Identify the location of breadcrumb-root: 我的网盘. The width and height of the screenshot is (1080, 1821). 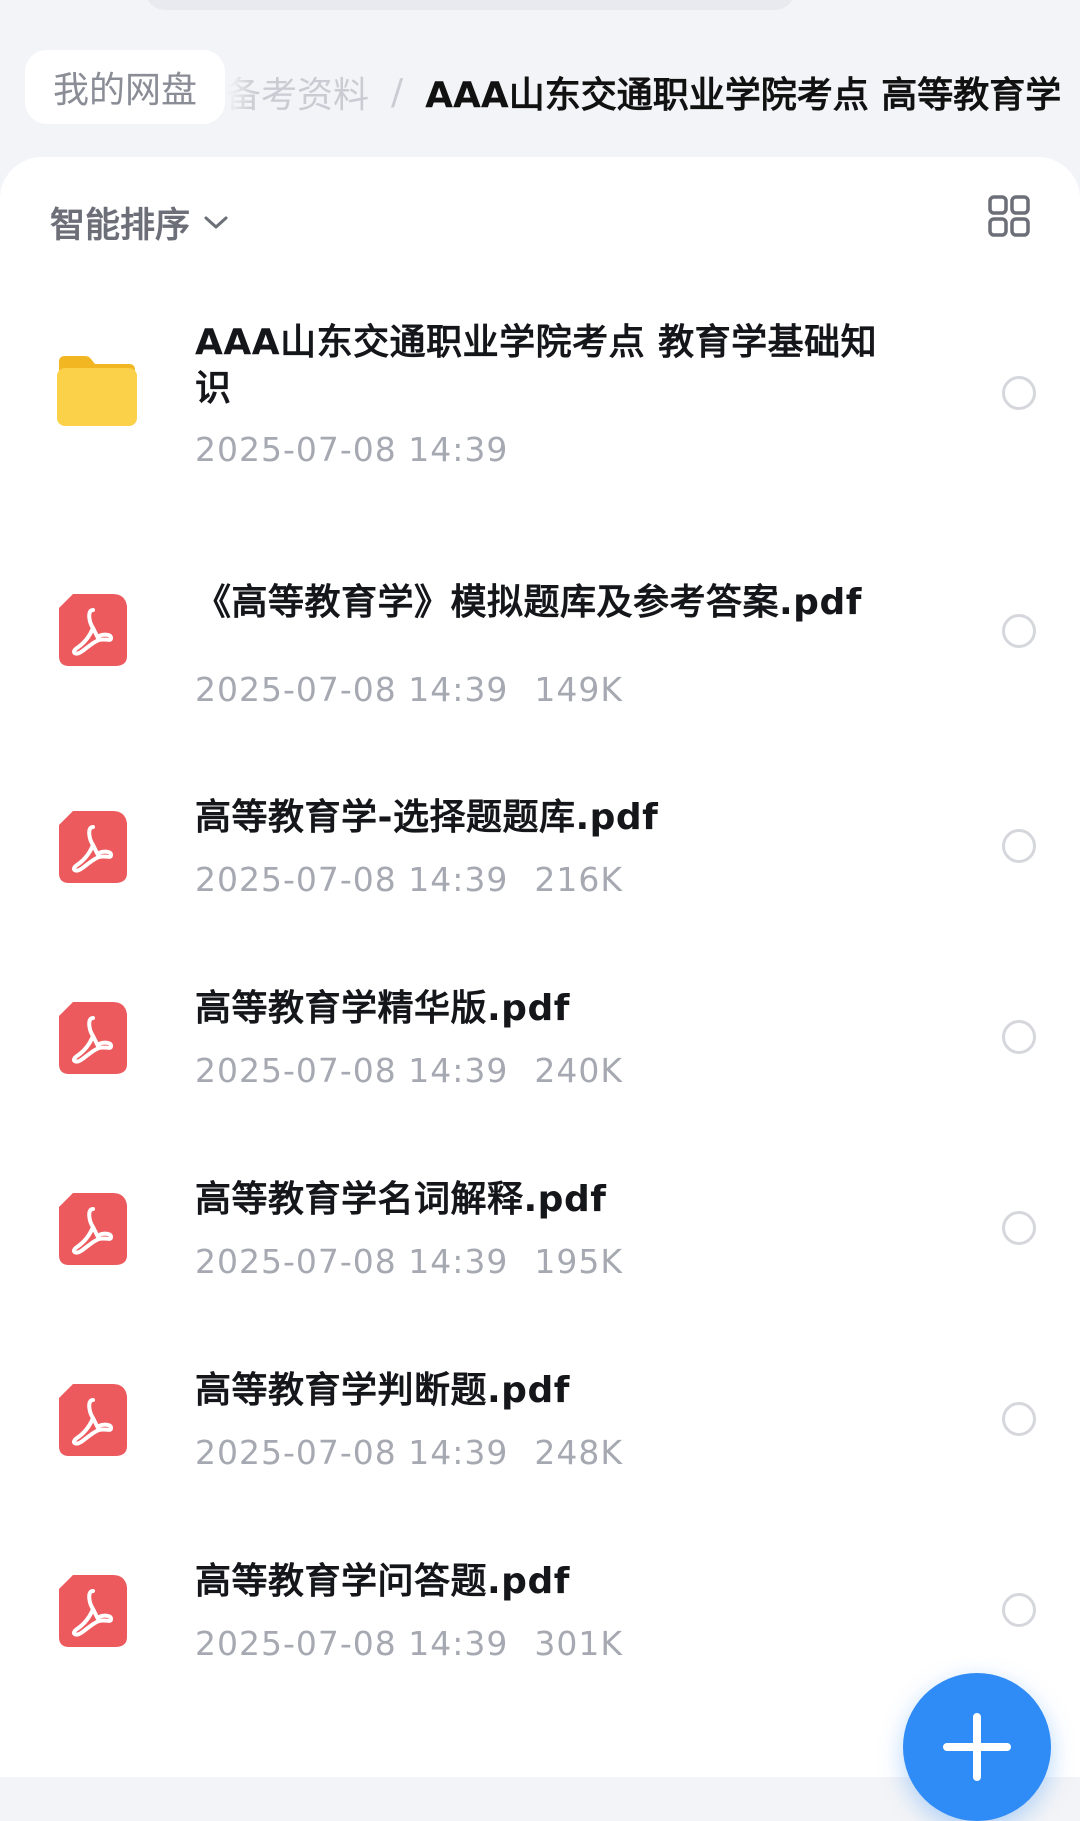
(125, 87).